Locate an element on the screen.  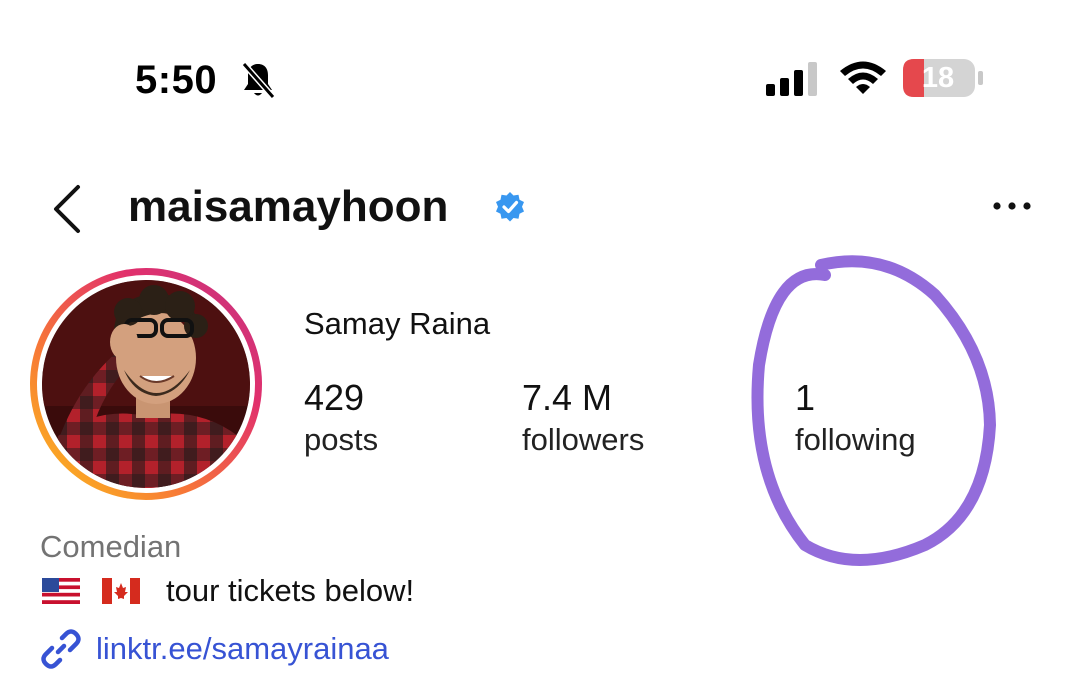
battery-level: 18 is located at coordinates (938, 78).